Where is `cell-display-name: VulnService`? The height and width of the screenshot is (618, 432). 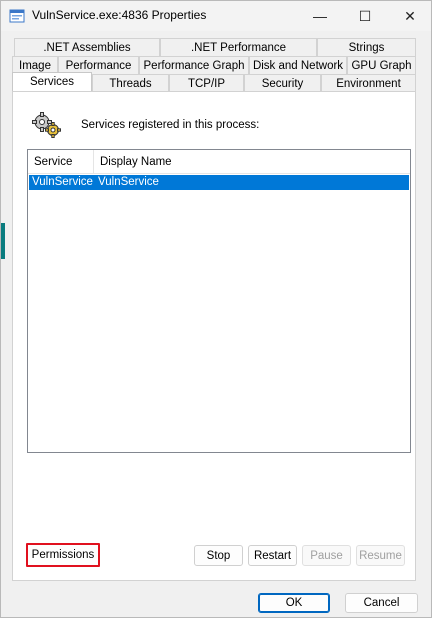
cell-display-name: VulnService is located at coordinates (128, 182).